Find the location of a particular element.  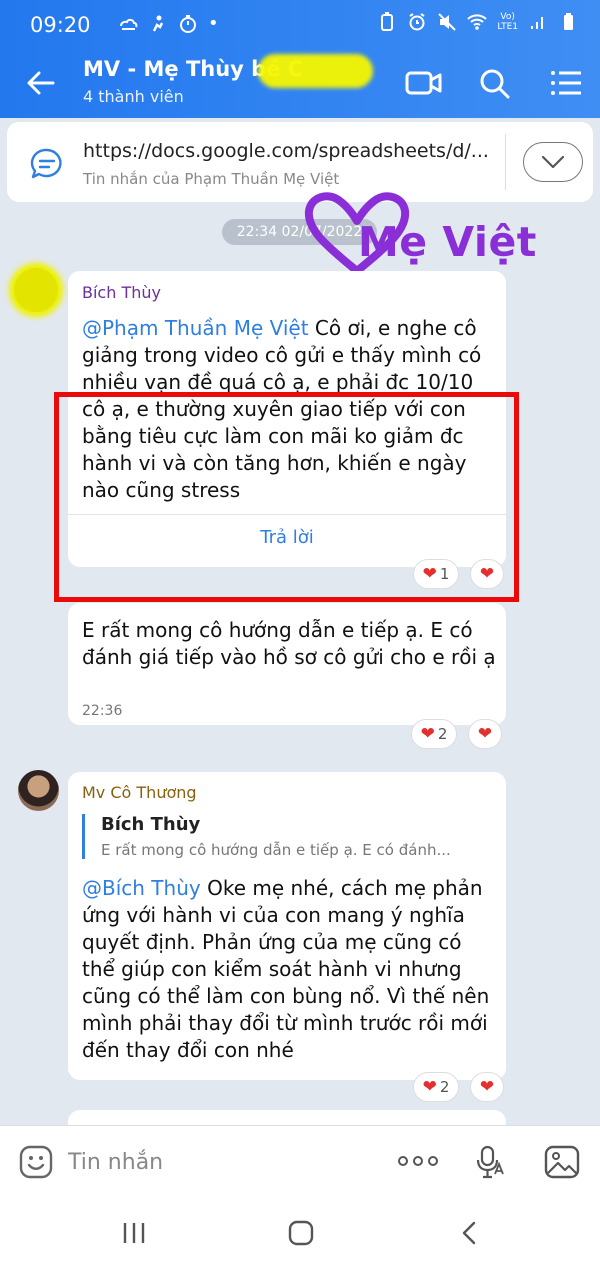

system-nav-bar is located at coordinates (300, 1232).